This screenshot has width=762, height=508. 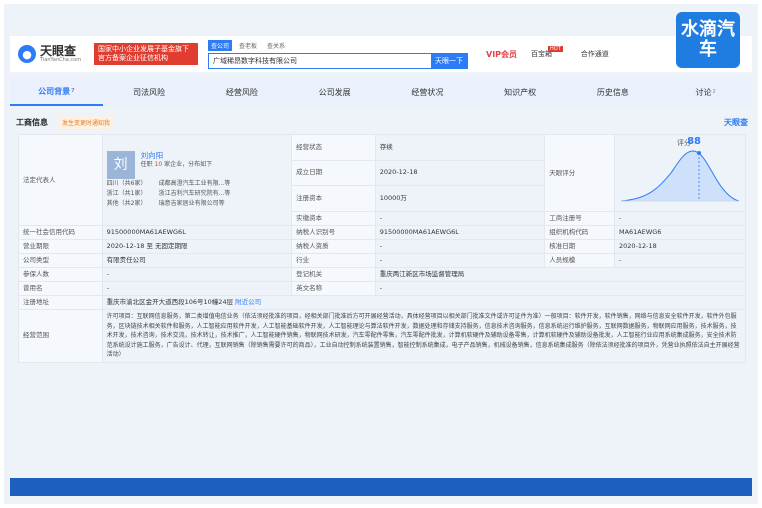 I want to click on dist-province: 其他（共2家）, so click(x=126, y=203).